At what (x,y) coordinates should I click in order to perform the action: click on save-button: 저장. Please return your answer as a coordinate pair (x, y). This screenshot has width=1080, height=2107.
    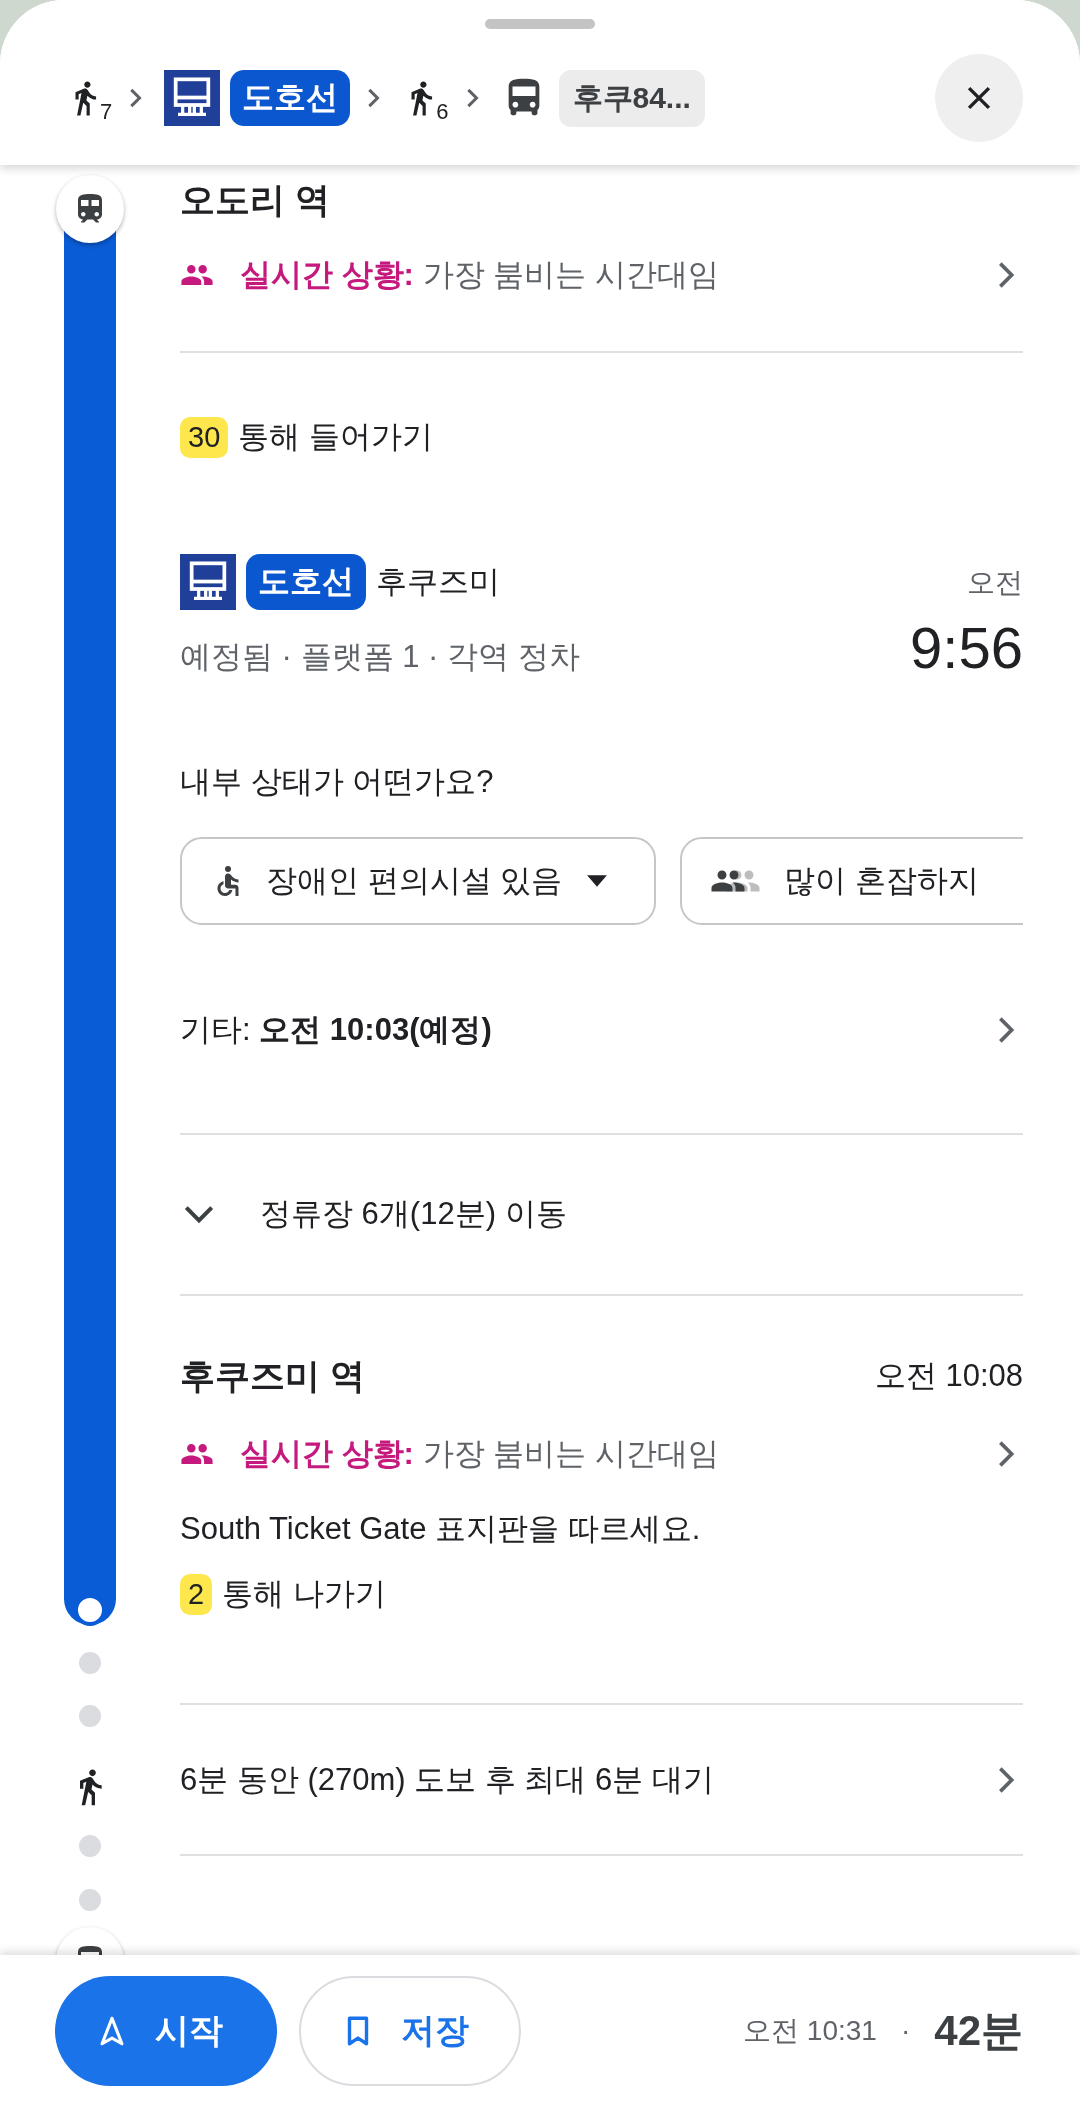
    Looking at the image, I should click on (410, 2031).